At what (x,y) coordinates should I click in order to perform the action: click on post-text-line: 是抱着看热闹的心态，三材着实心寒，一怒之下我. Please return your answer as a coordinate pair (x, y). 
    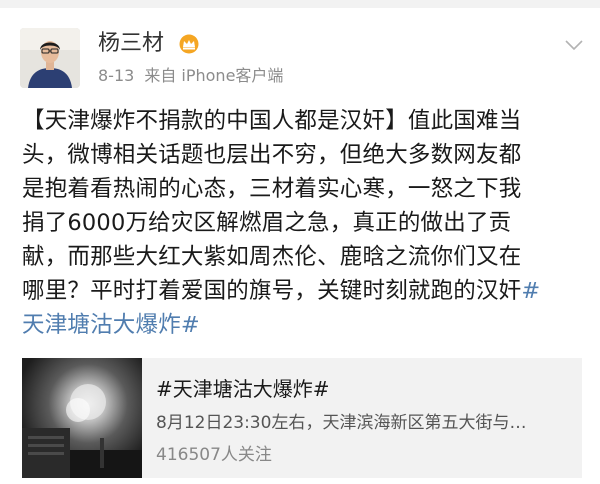
    Looking at the image, I should click on (272, 189).